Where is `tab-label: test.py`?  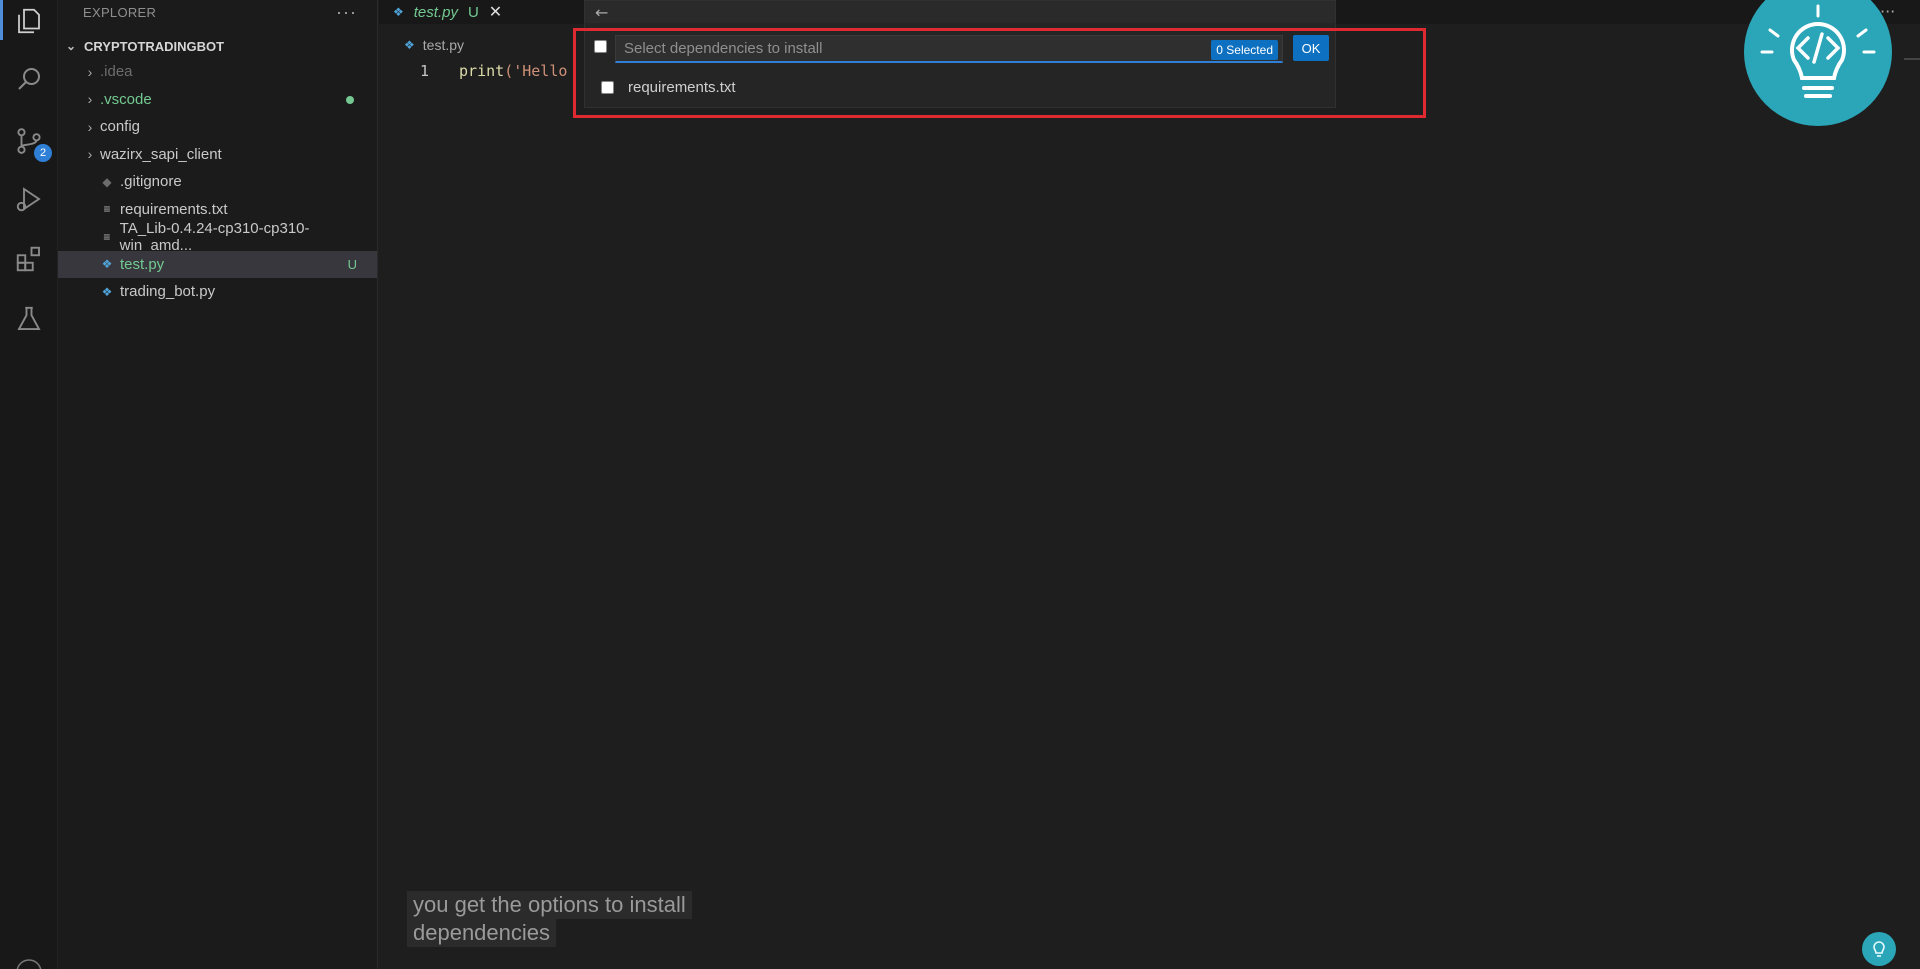
tab-label: test.py is located at coordinates (435, 12).